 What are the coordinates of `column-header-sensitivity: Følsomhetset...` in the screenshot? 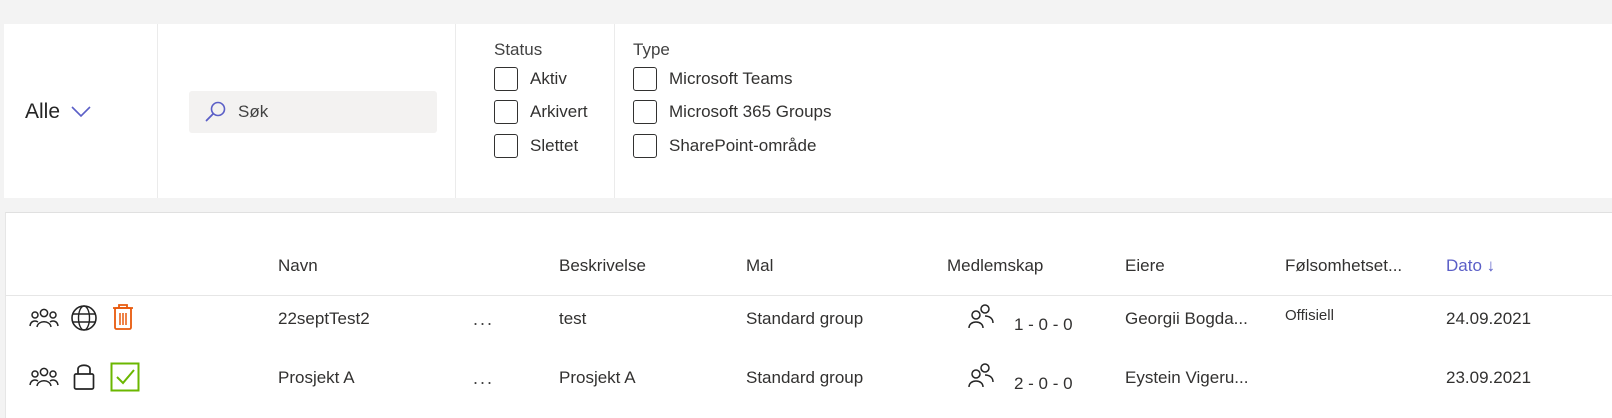 It's located at (1343, 266).